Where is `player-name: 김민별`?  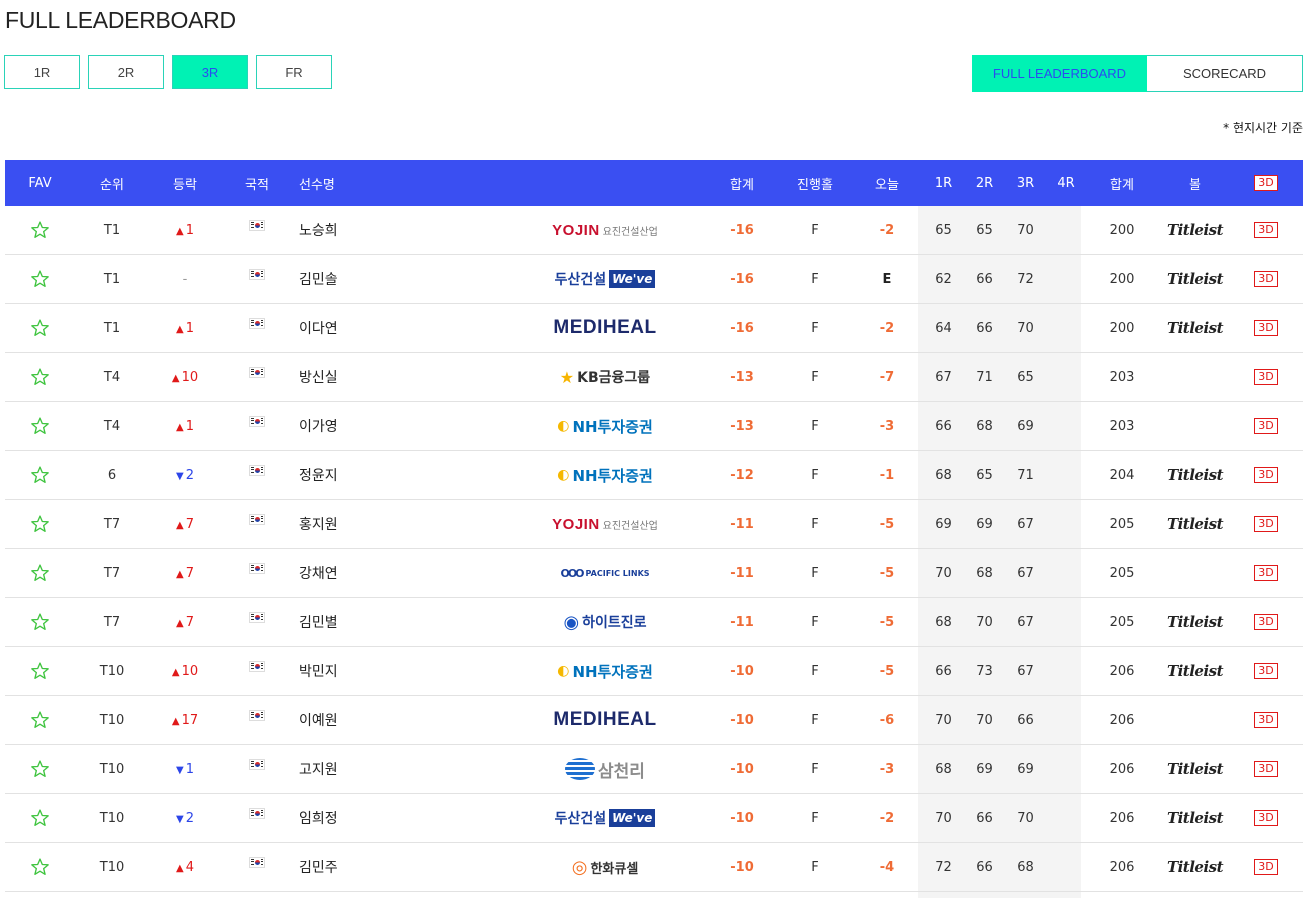 player-name: 김민별 is located at coordinates (359, 622).